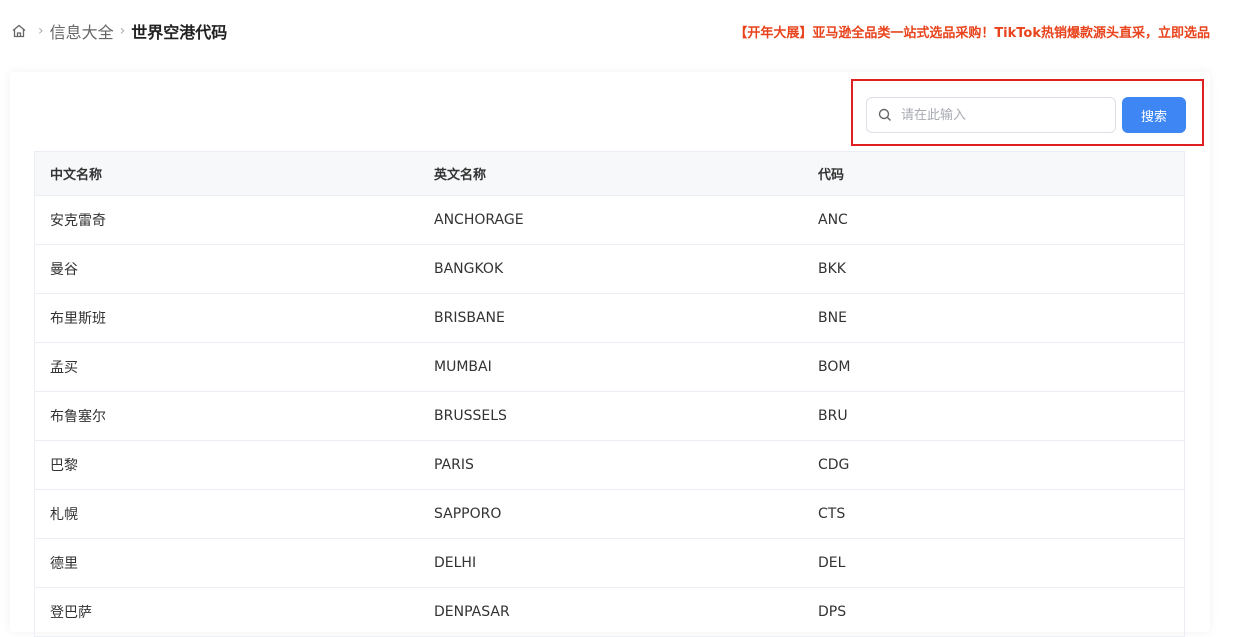 This screenshot has width=1258, height=637. Describe the element at coordinates (468, 514) in the screenshot. I see `cell-english-name: SAPPORO` at that location.